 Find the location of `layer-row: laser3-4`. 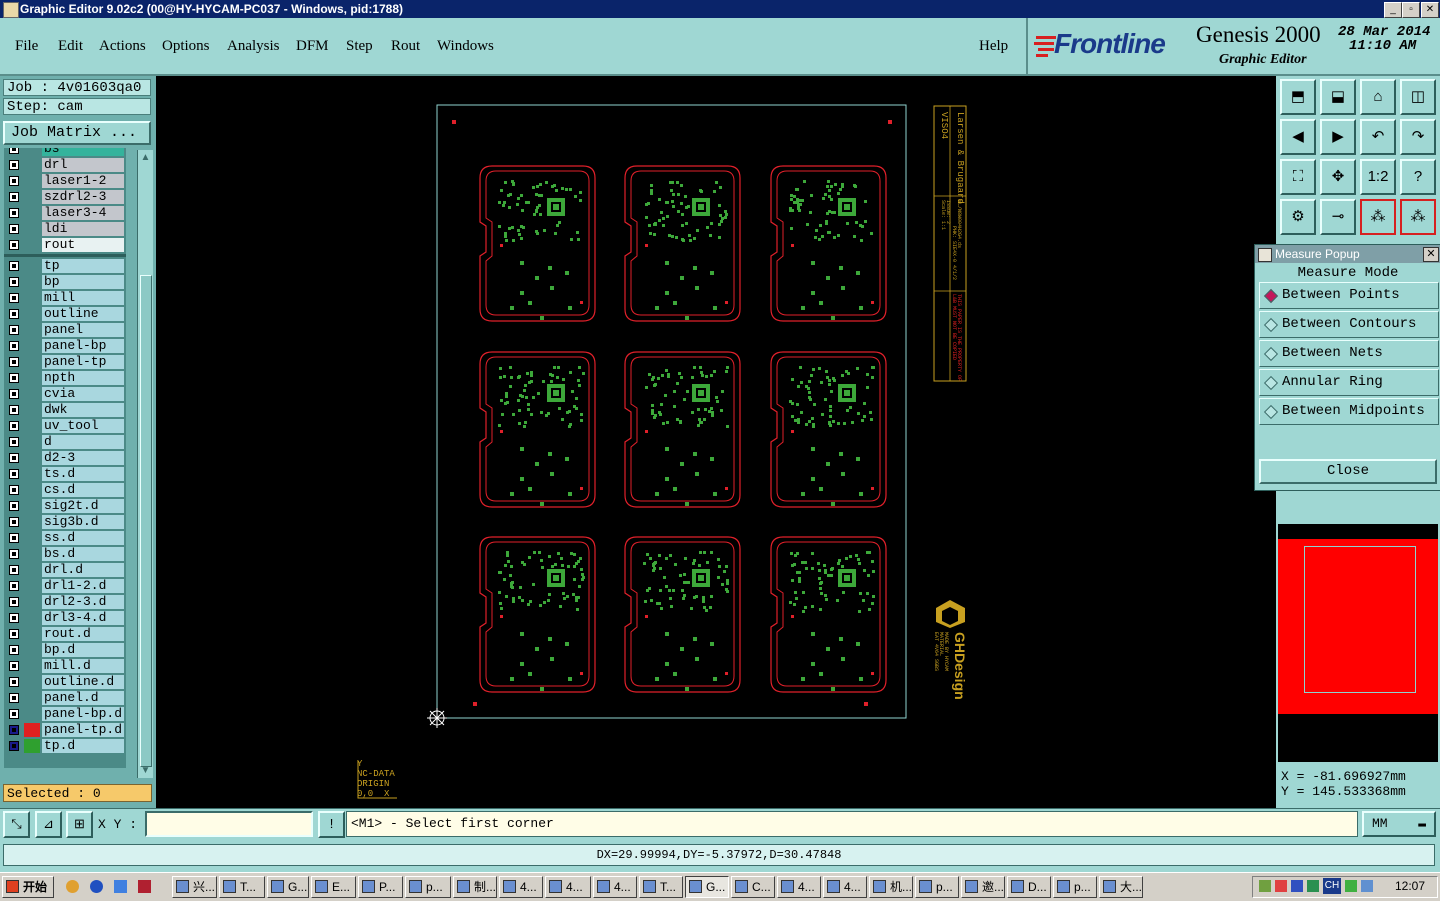

layer-row: laser3-4 is located at coordinates (65, 213).